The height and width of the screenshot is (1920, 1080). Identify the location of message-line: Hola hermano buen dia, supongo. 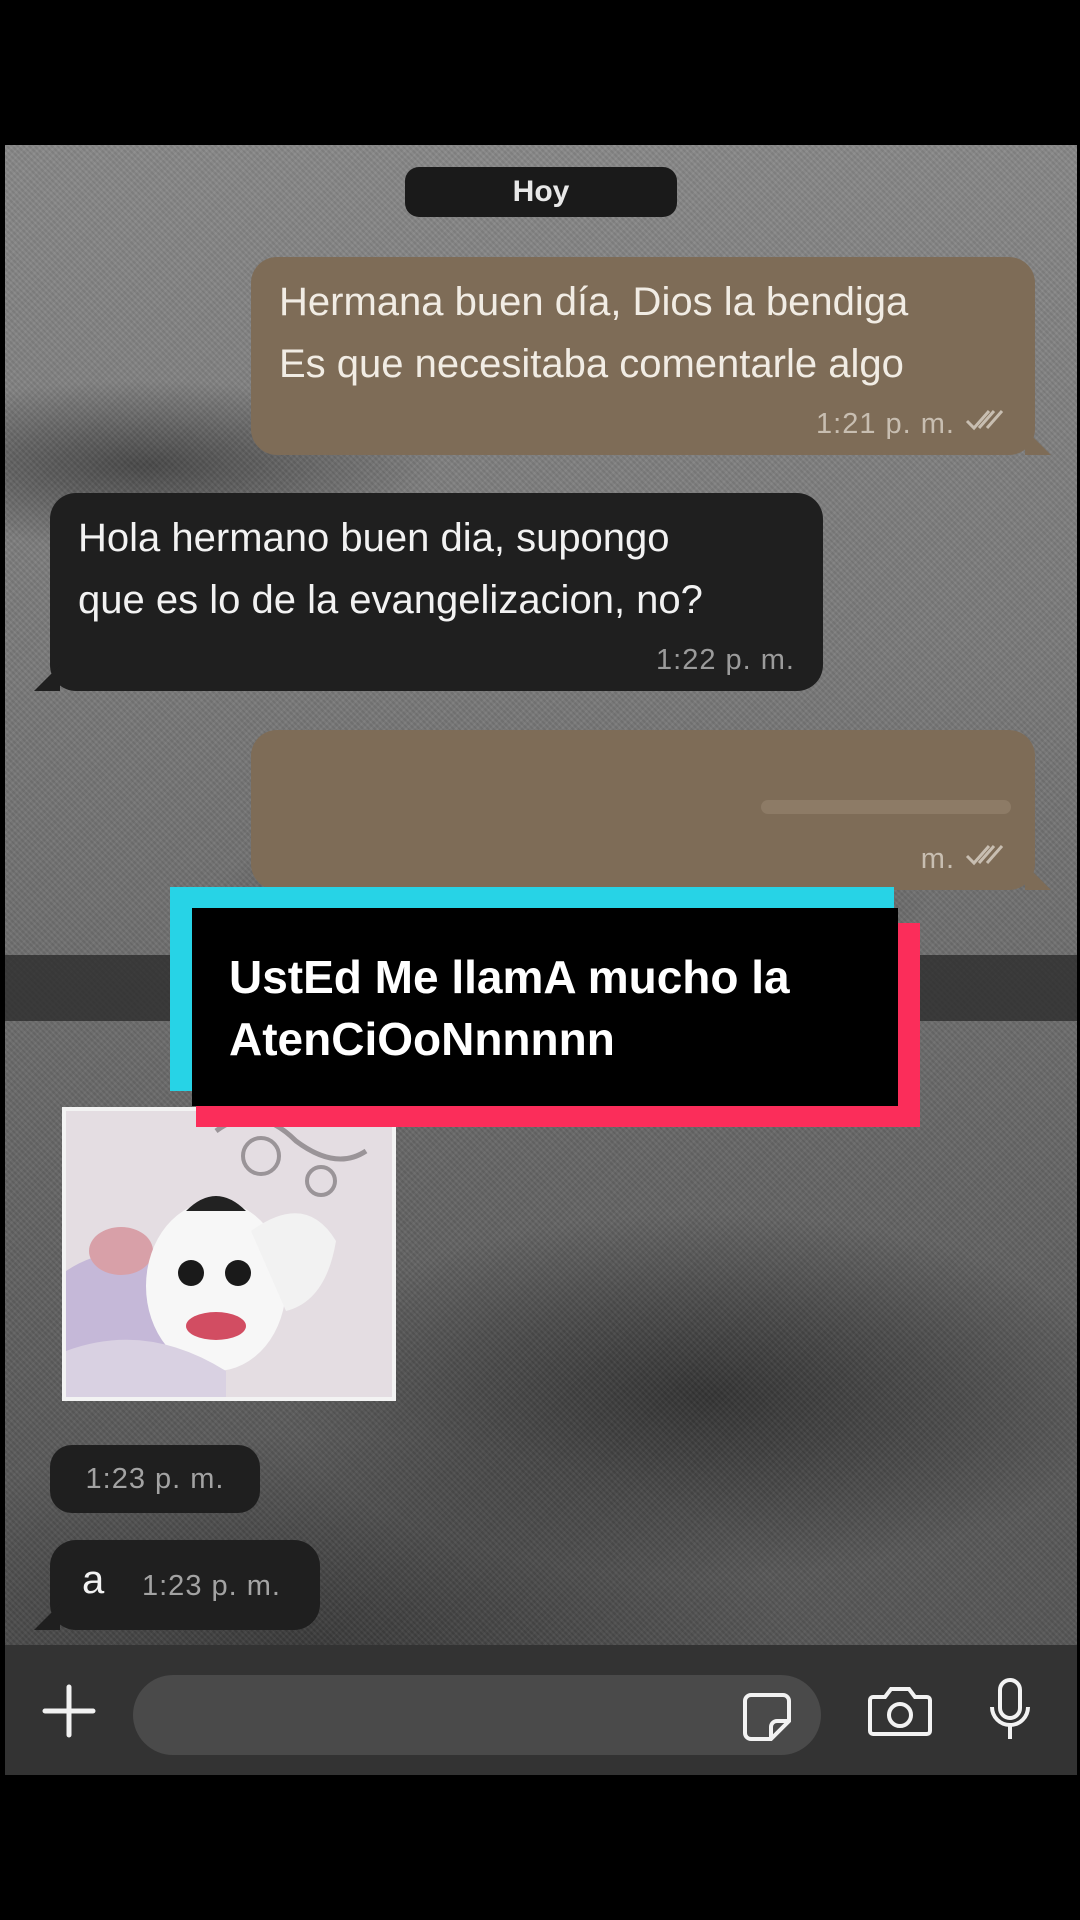
(374, 538).